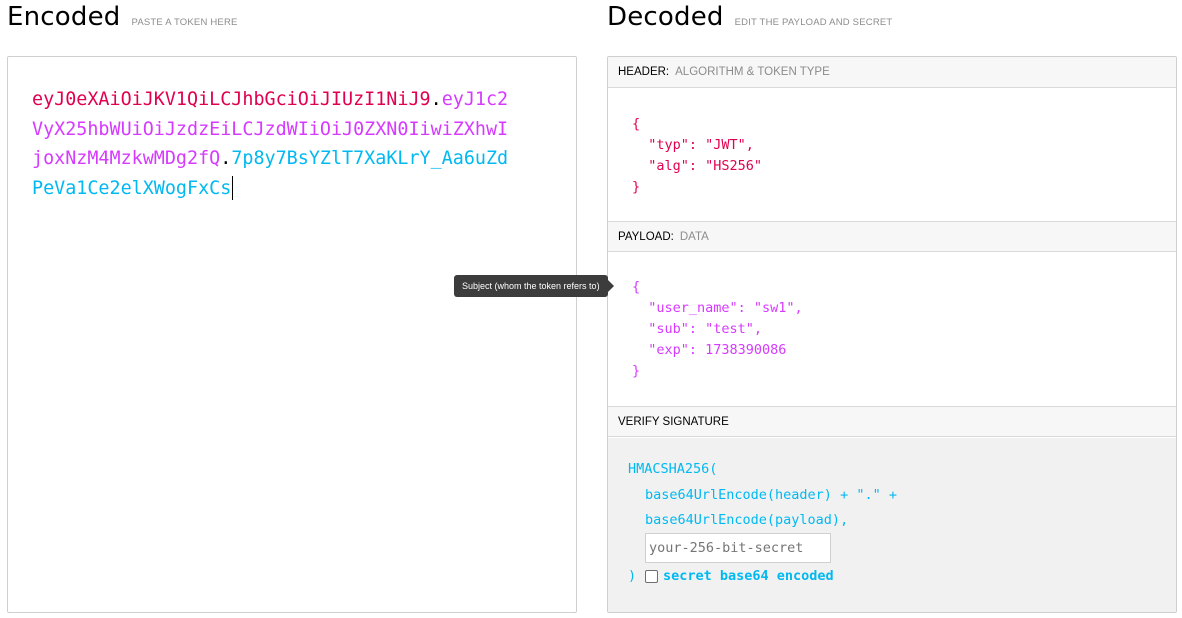  I want to click on header-section-sub: ALGORITHM & TOKEN TYPE, so click(752, 72).